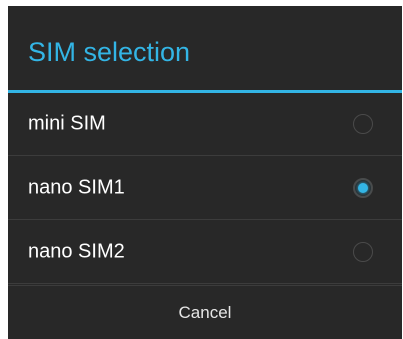  What do you see at coordinates (109, 52) in the screenshot?
I see `dialog-title: SIM selection` at bounding box center [109, 52].